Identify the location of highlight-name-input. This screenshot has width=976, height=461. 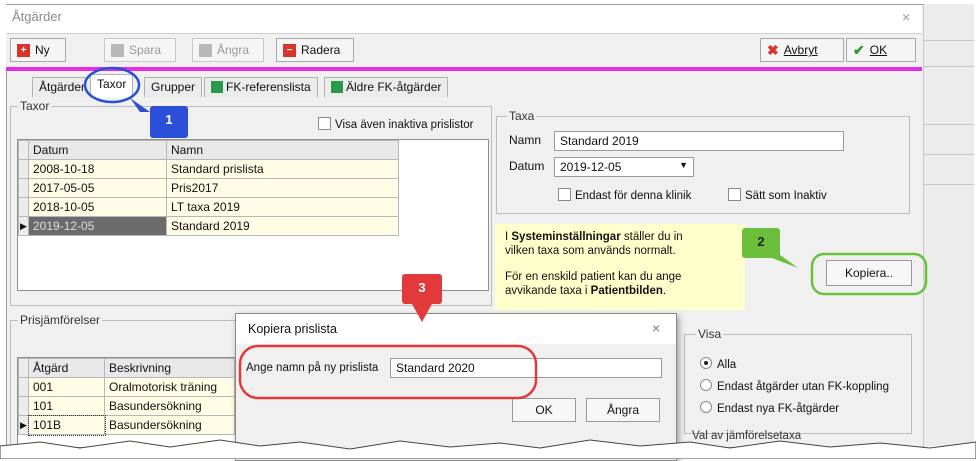
(388, 372).